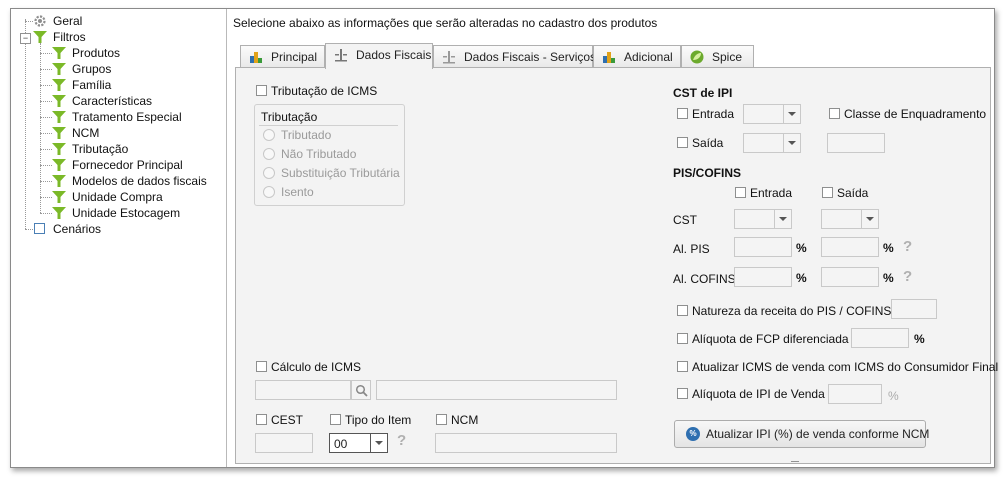 The width and height of the screenshot is (1005, 482). What do you see at coordinates (137, 197) in the screenshot?
I see `tree-item-unidade-compra: Unidade Compra` at bounding box center [137, 197].